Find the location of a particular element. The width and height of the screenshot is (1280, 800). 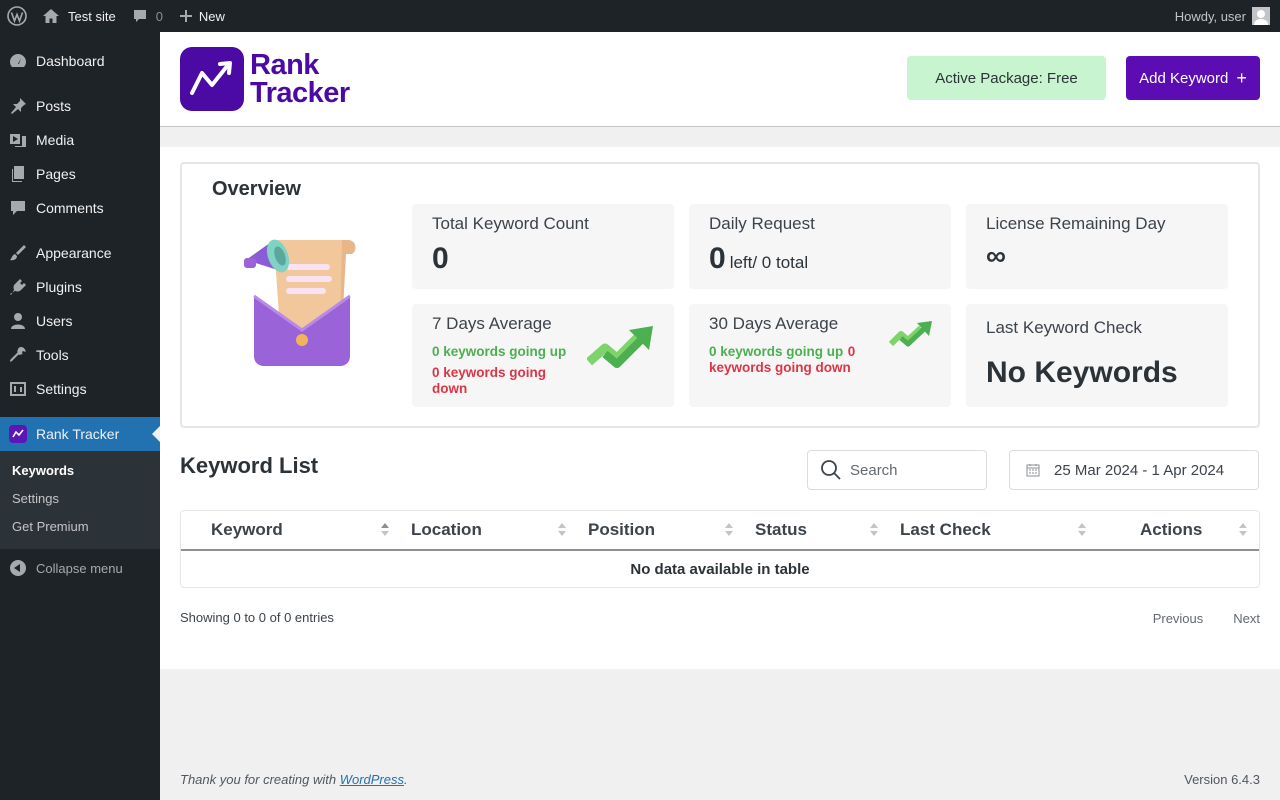

sidebar-item-rank-tracker: Rank Tracker is located at coordinates (80, 434).